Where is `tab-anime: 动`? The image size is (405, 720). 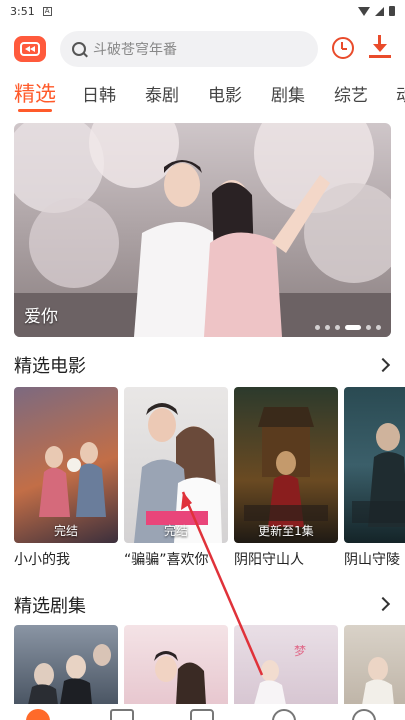 tab-anime: 动 is located at coordinates (400, 93).